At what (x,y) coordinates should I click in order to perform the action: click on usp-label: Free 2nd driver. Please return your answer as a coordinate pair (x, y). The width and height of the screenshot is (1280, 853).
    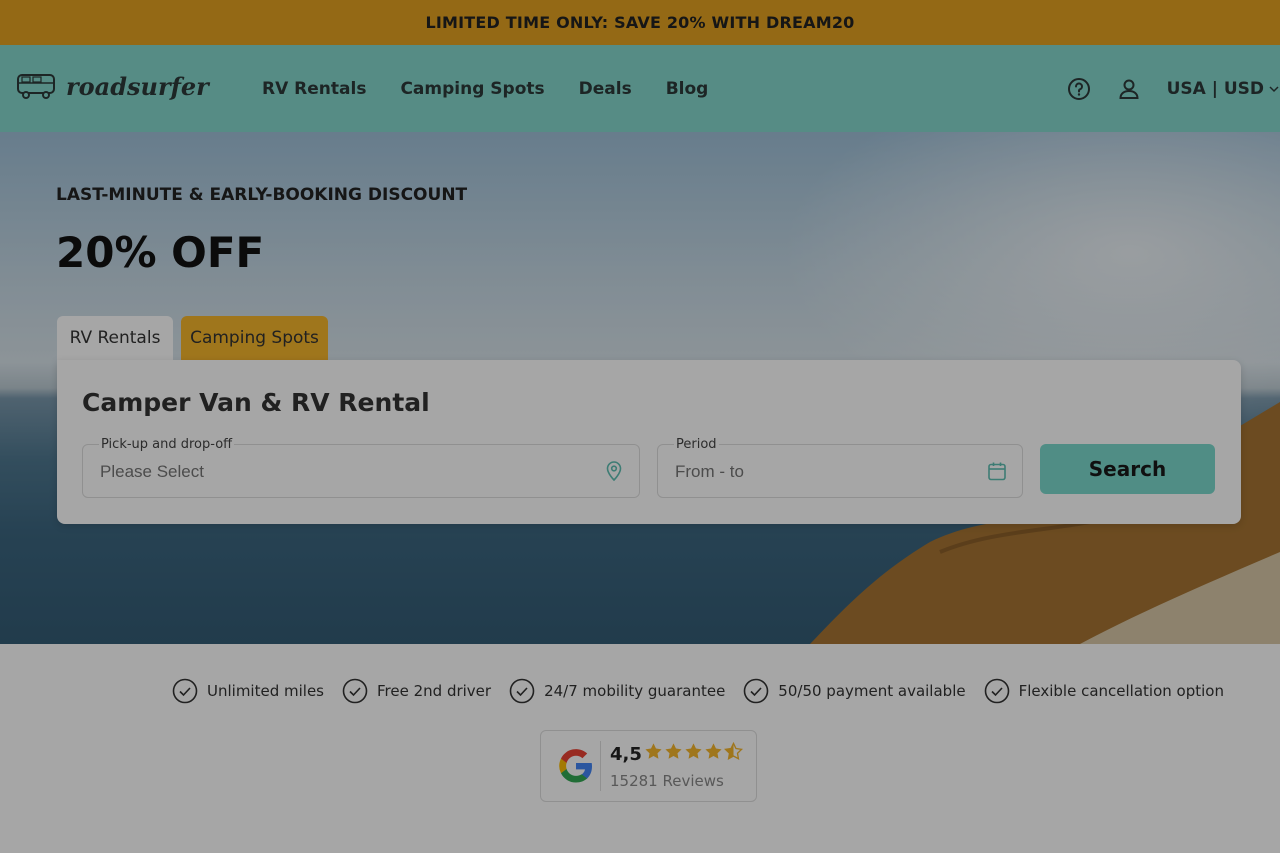
    Looking at the image, I should click on (434, 691).